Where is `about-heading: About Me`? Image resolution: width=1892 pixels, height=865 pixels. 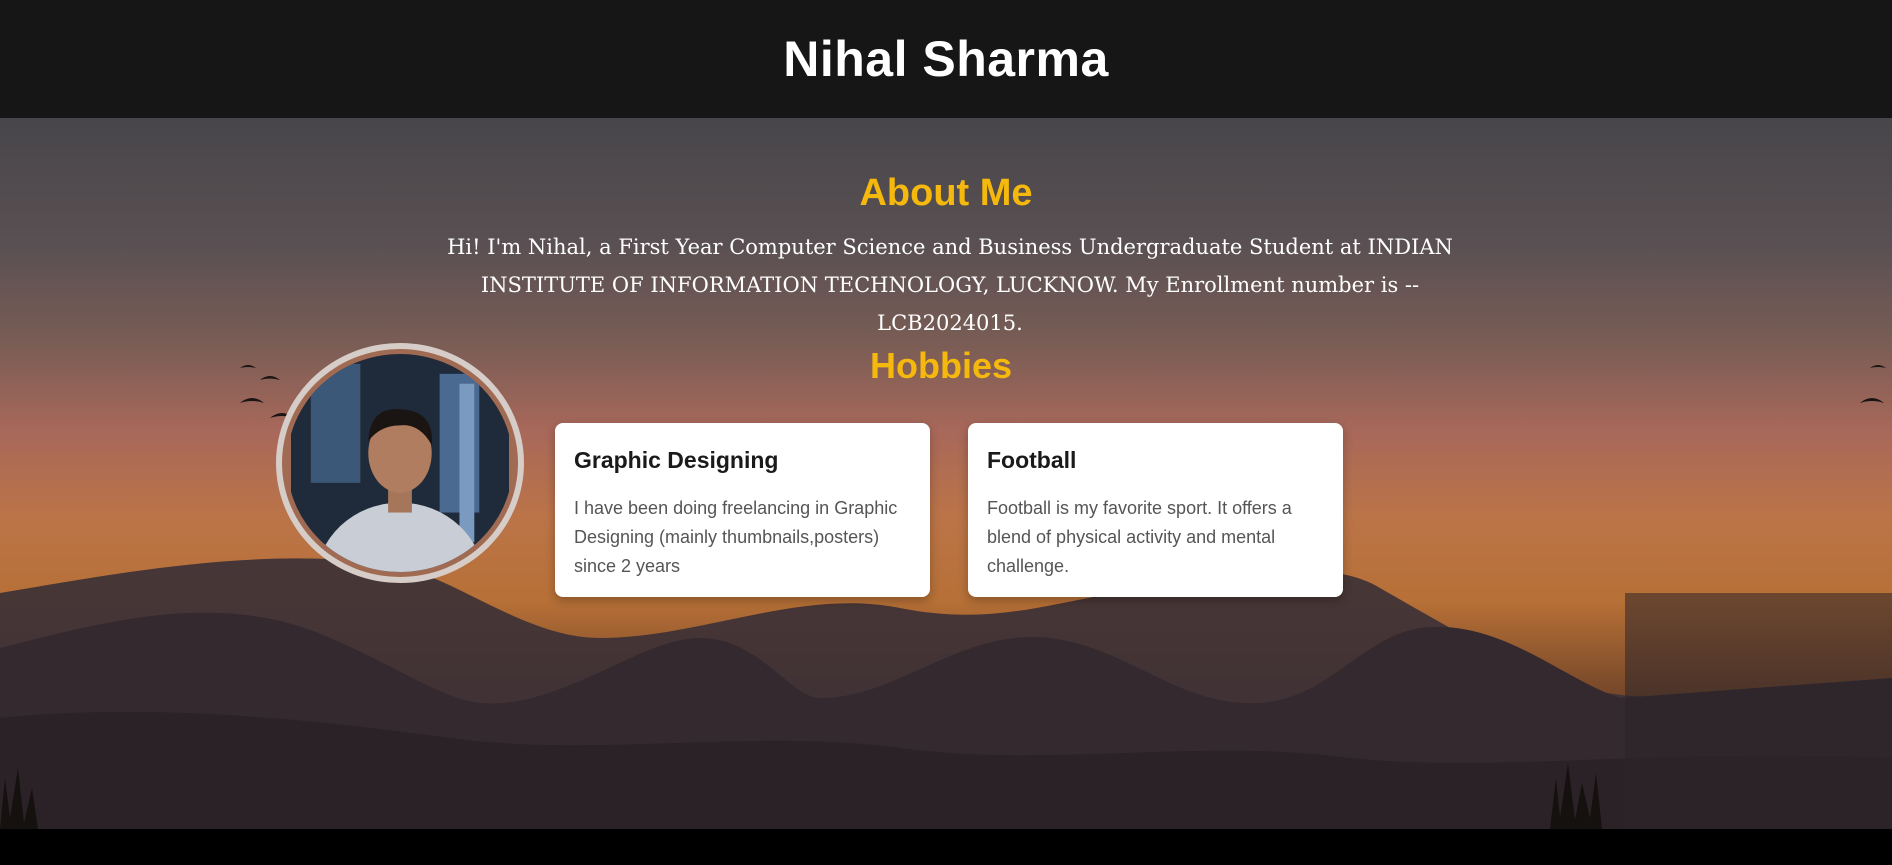 about-heading: About Me is located at coordinates (946, 193).